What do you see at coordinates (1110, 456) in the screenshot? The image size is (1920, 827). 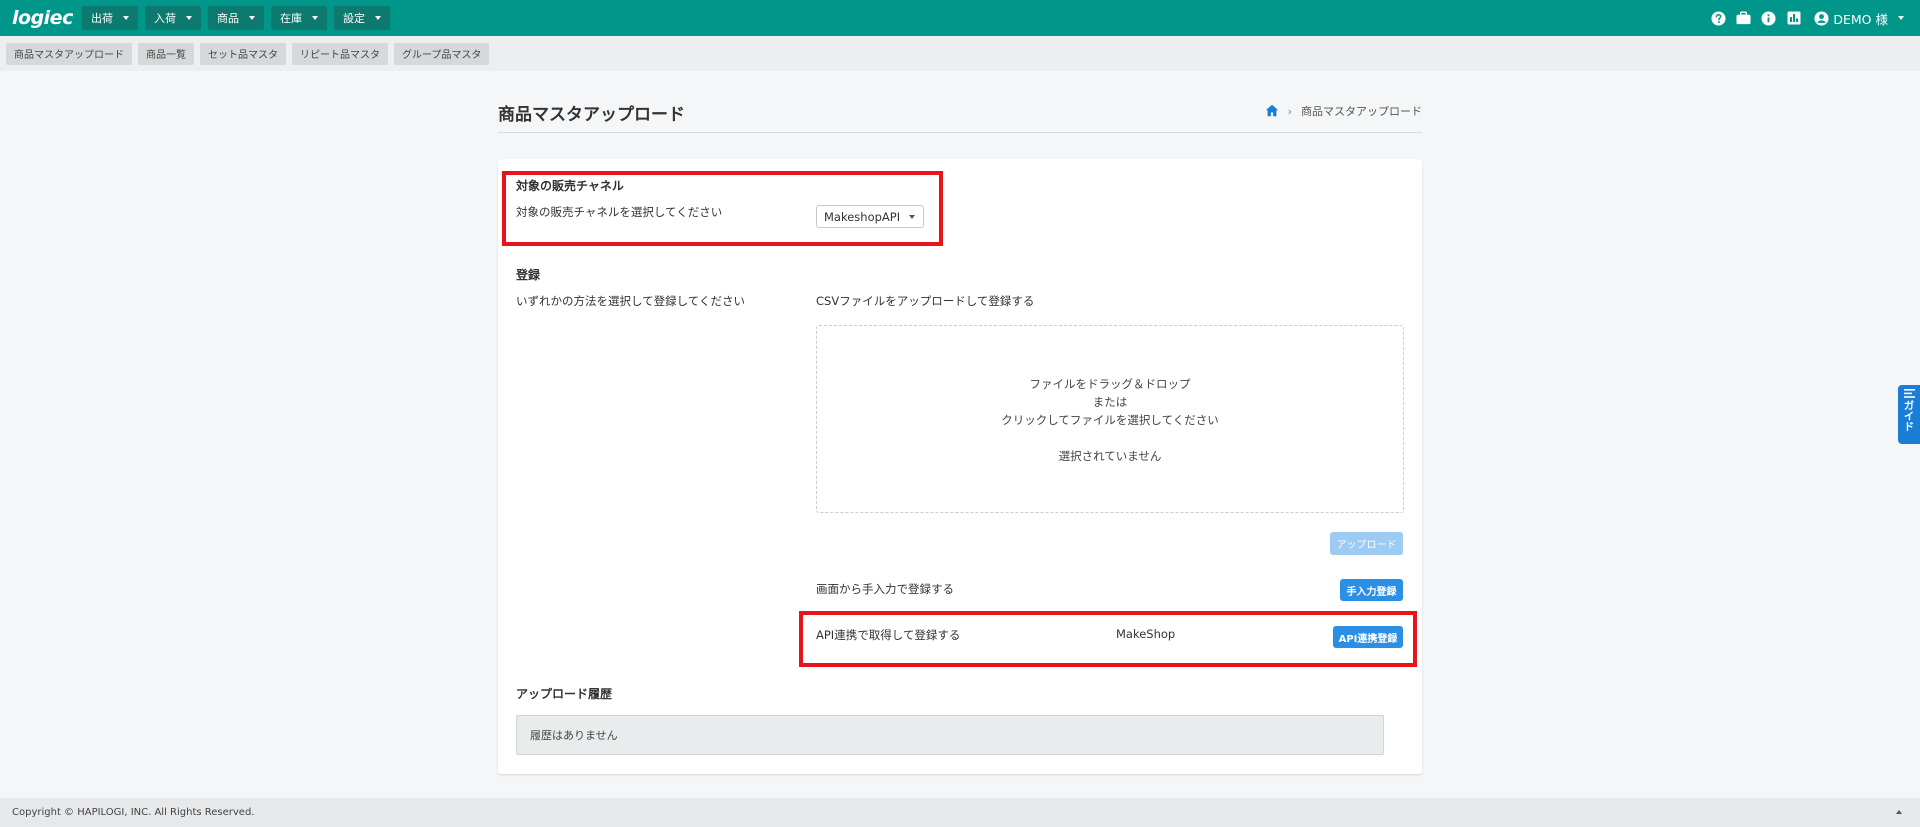 I see `dropzone-status: 選択されていません` at bounding box center [1110, 456].